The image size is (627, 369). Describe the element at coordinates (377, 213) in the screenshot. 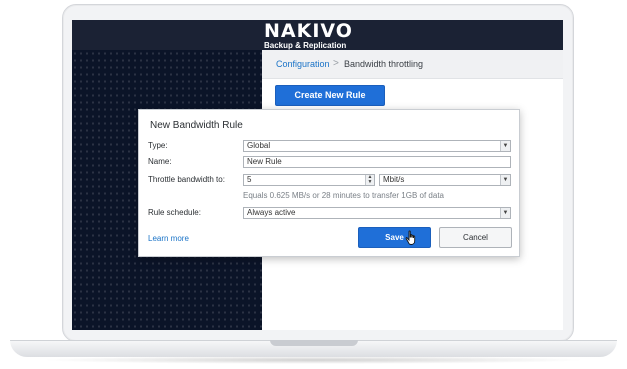

I see `schedule-select: Always active ▼` at that location.